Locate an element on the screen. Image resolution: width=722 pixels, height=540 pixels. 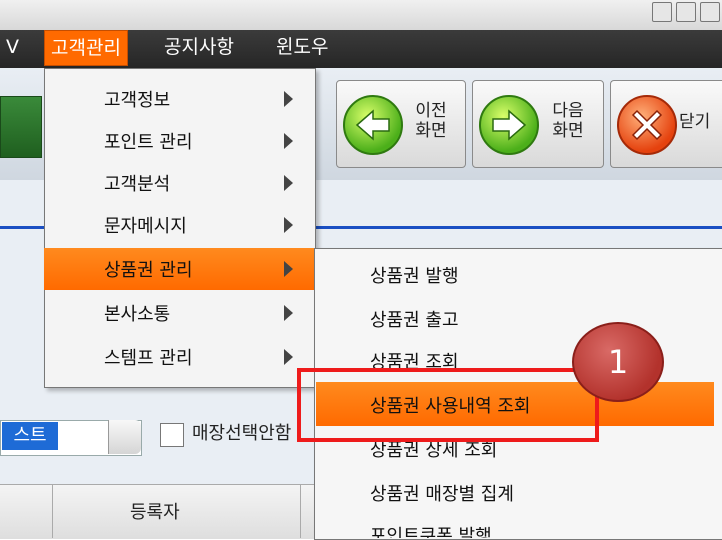
step-number-badge: 1 is located at coordinates (618, 362).